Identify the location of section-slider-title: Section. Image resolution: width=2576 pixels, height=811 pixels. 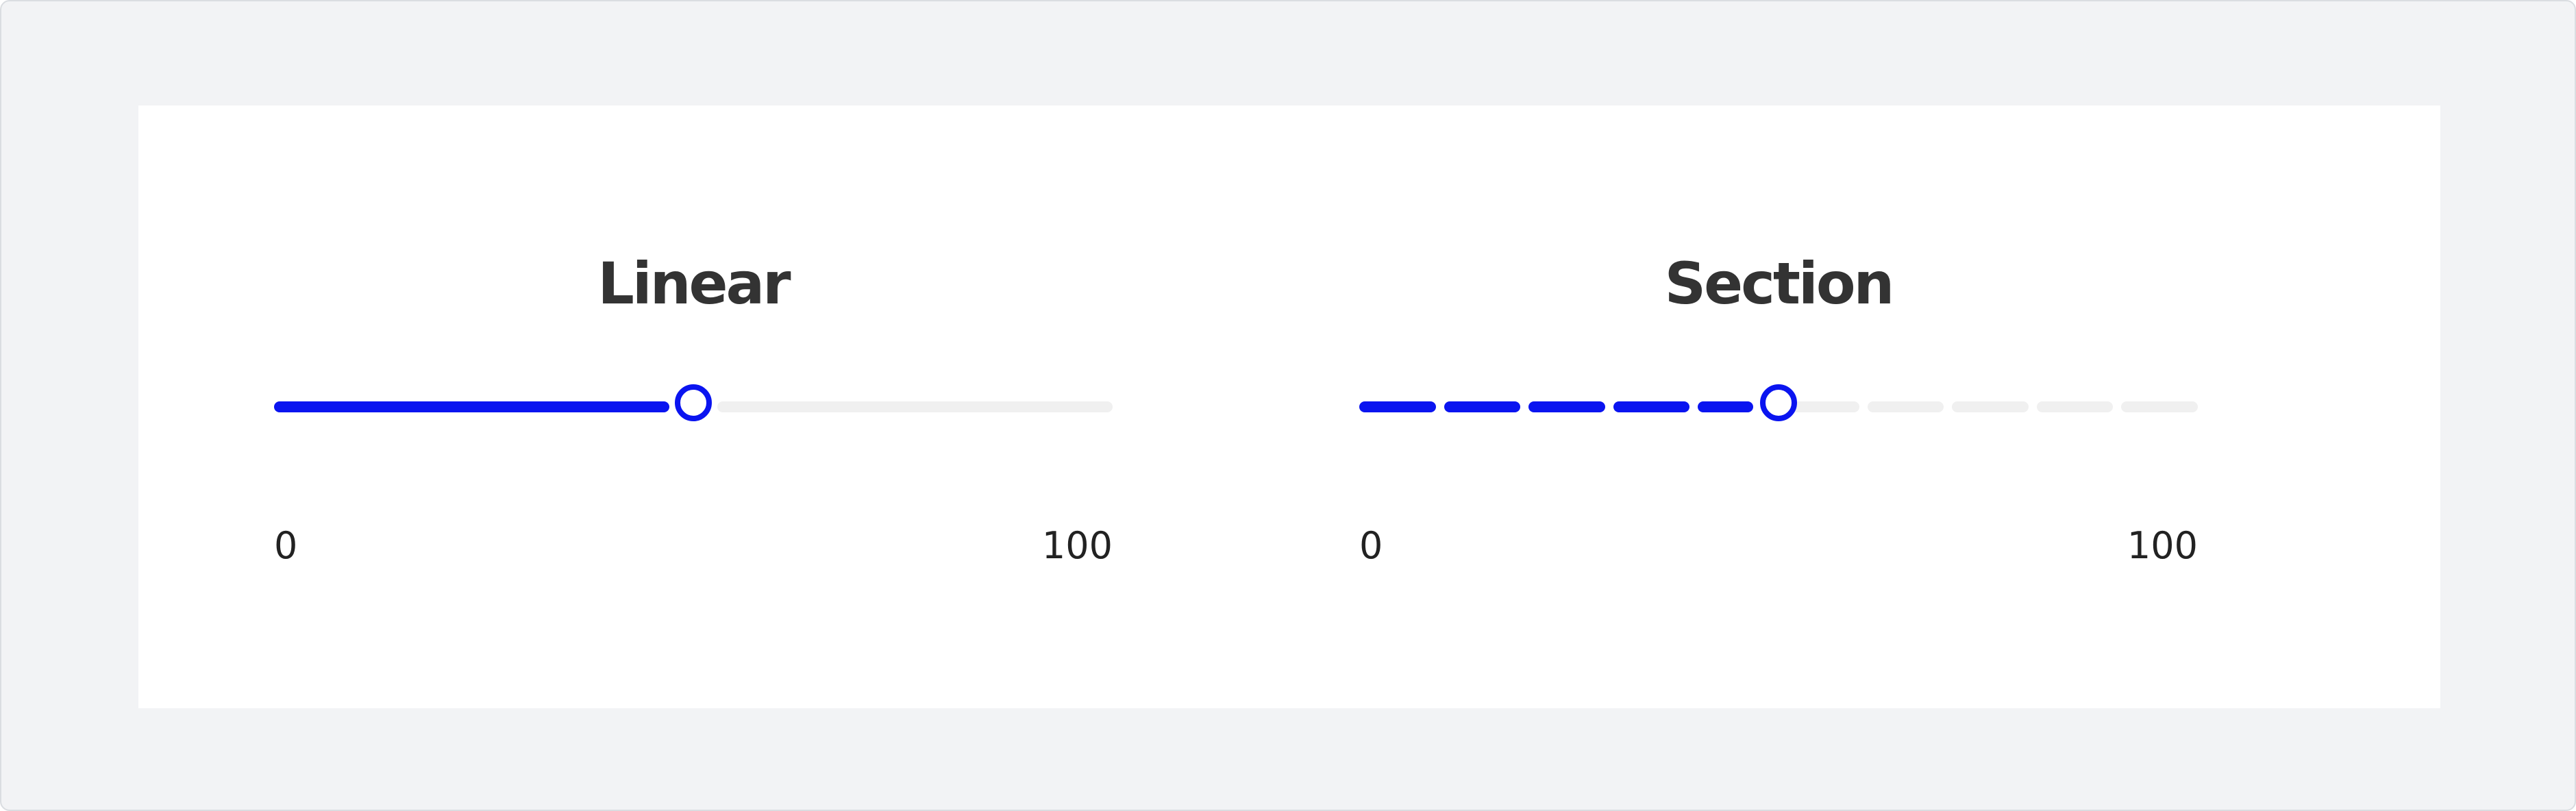
(1779, 283).